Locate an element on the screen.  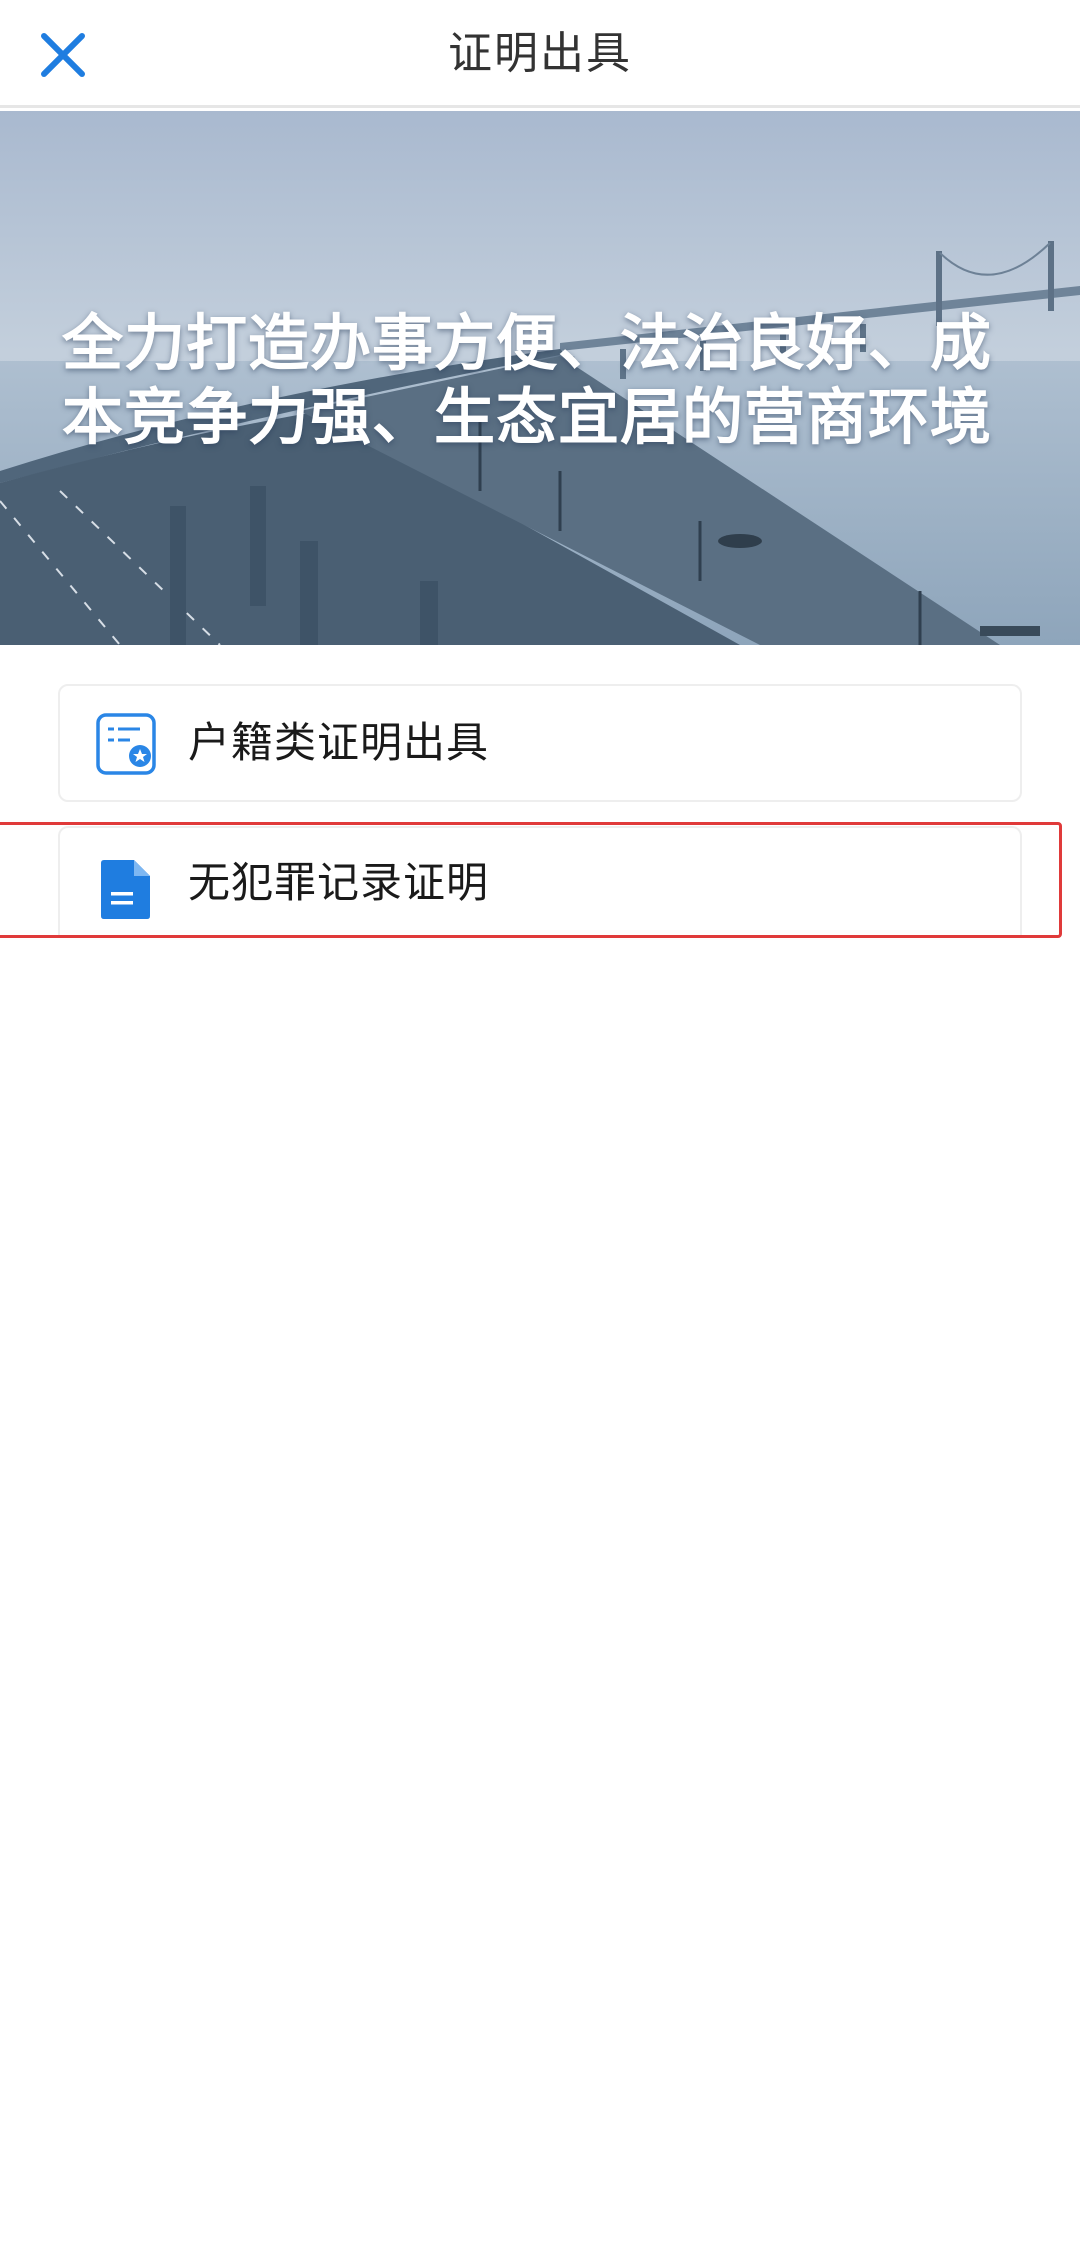
document-icon is located at coordinates (126, 889).